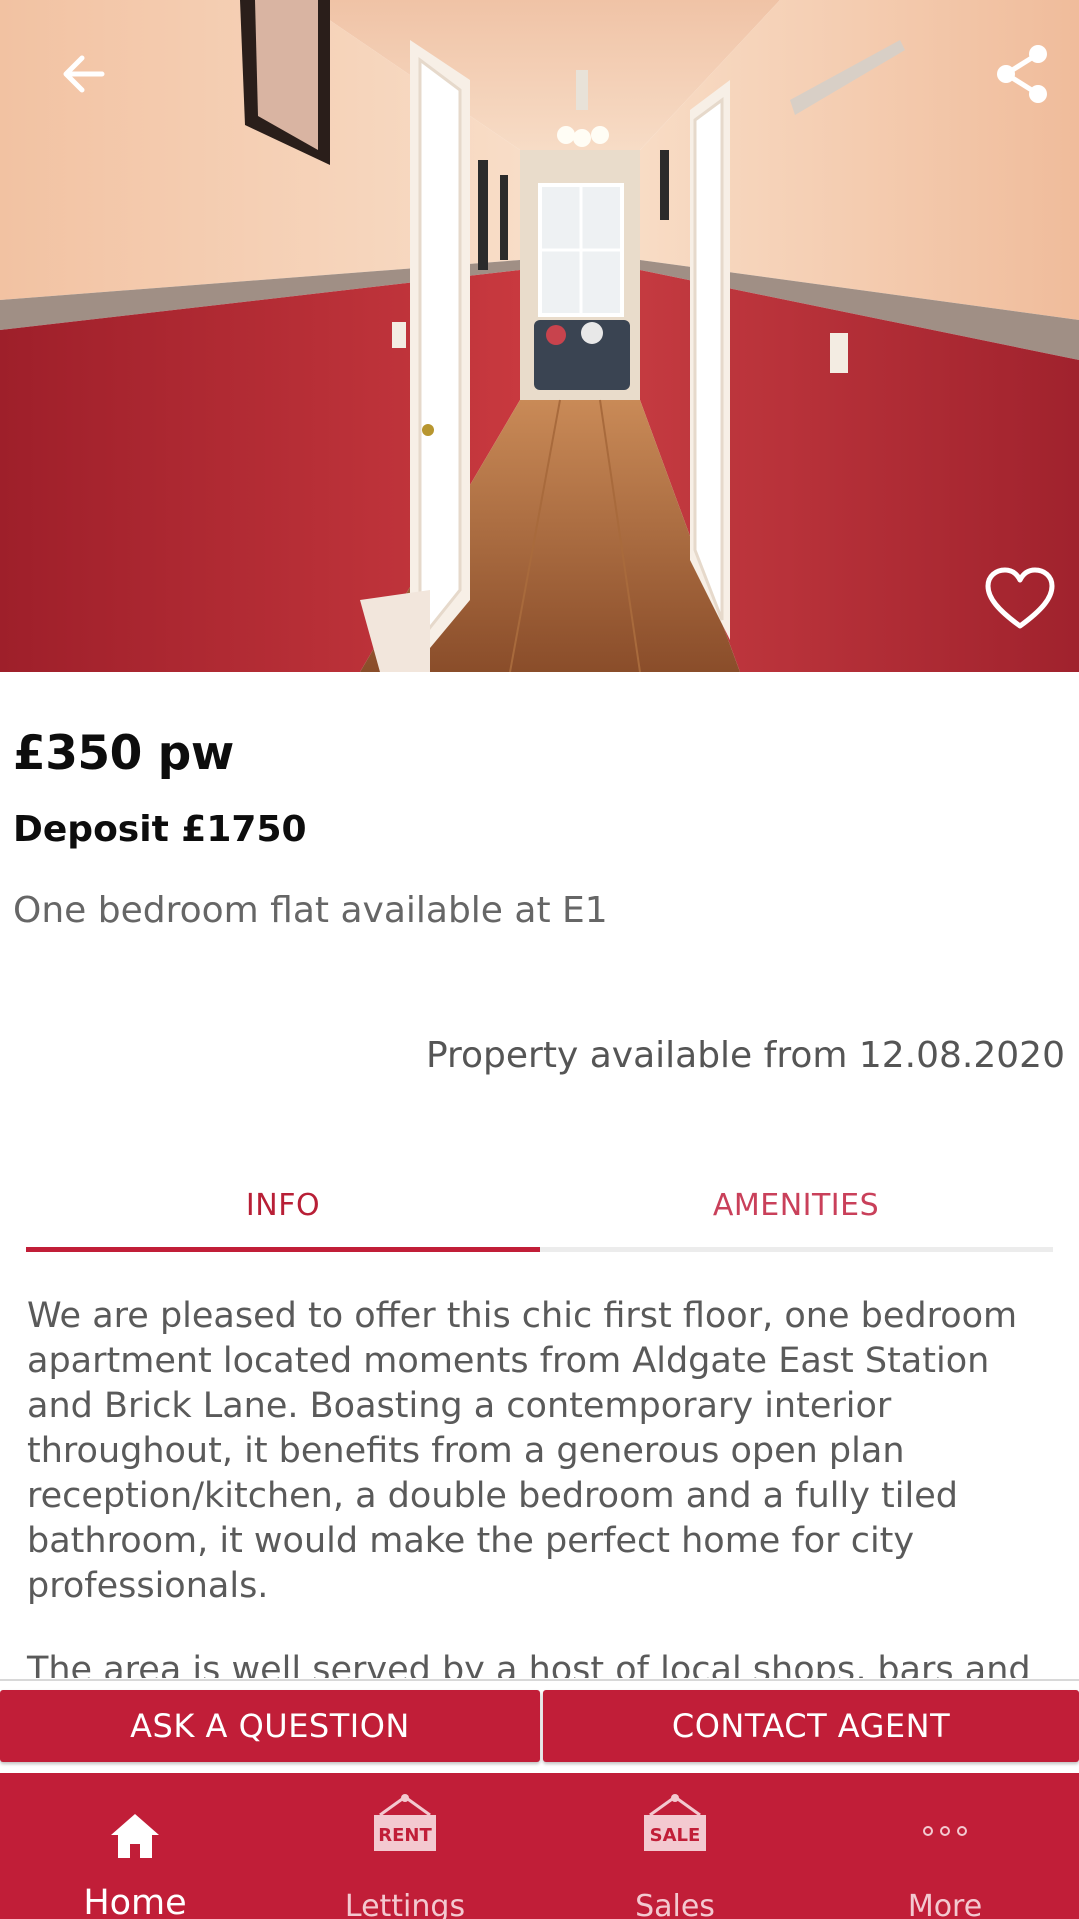 This screenshot has width=1079, height=1919. Describe the element at coordinates (945, 1904) in the screenshot. I see `nav-more-label: More` at that location.